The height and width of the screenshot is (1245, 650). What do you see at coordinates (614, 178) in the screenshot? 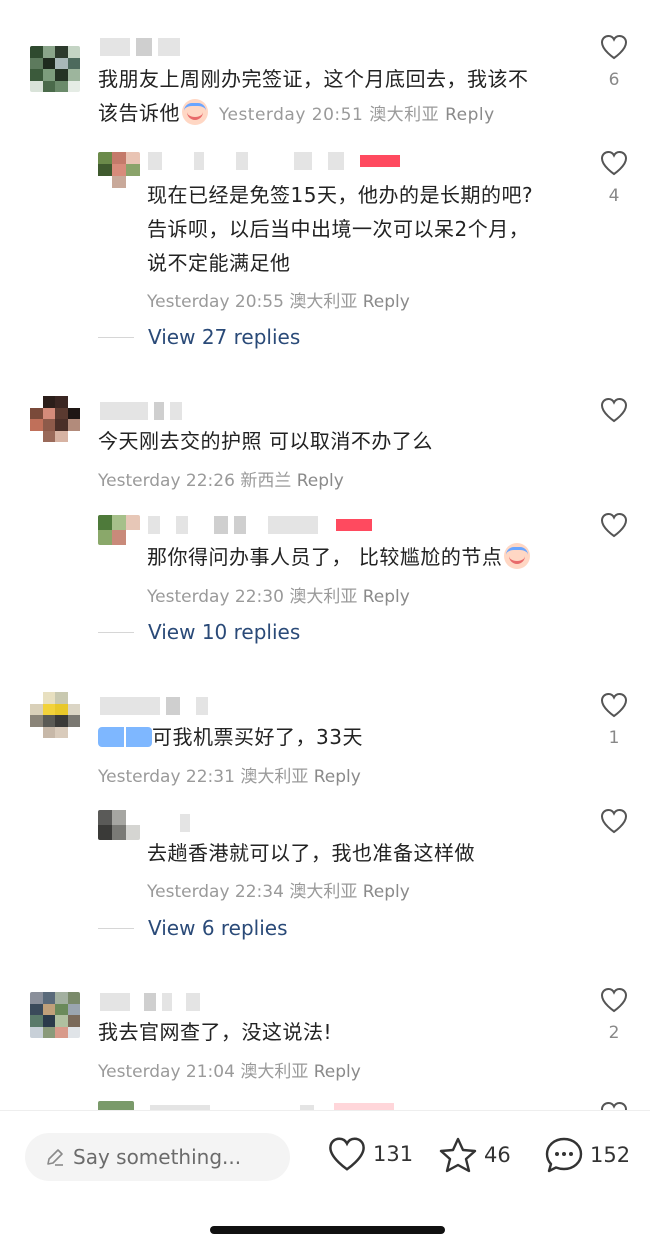
I see `like-button: 4` at bounding box center [614, 178].